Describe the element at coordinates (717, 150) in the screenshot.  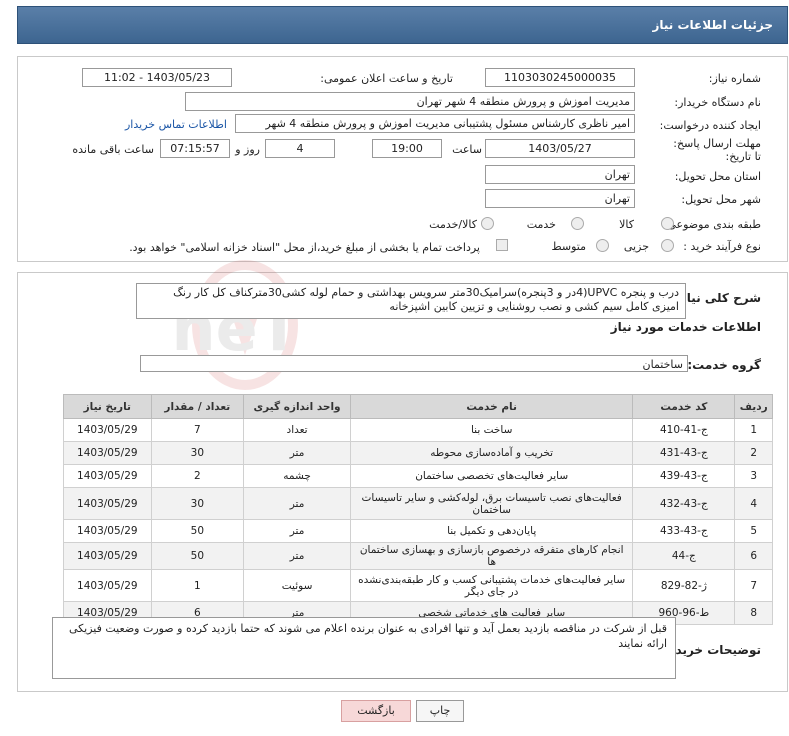
I see `deadline-label: مهلت ارسال پاسخ: تا تاریخ:` at that location.